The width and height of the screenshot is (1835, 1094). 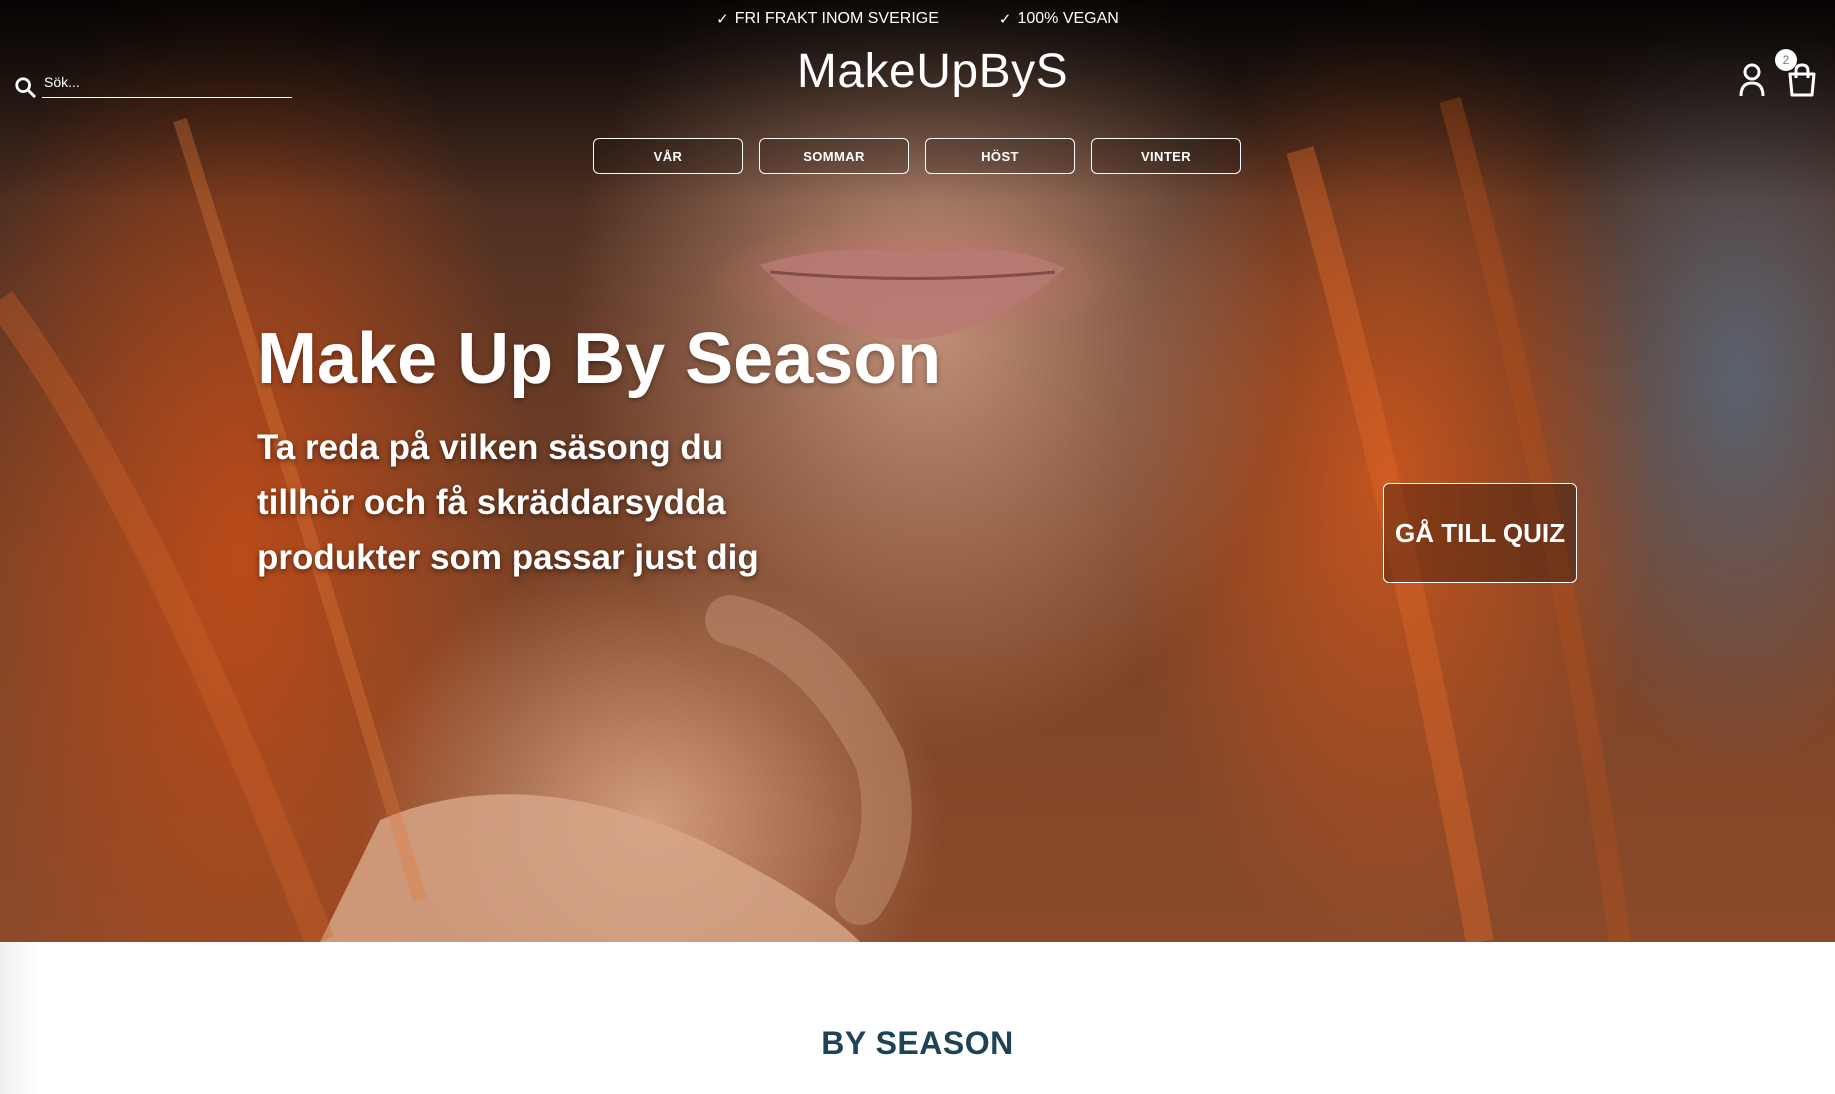 I want to click on hero-title: Make Up By Season, so click(x=599, y=359).